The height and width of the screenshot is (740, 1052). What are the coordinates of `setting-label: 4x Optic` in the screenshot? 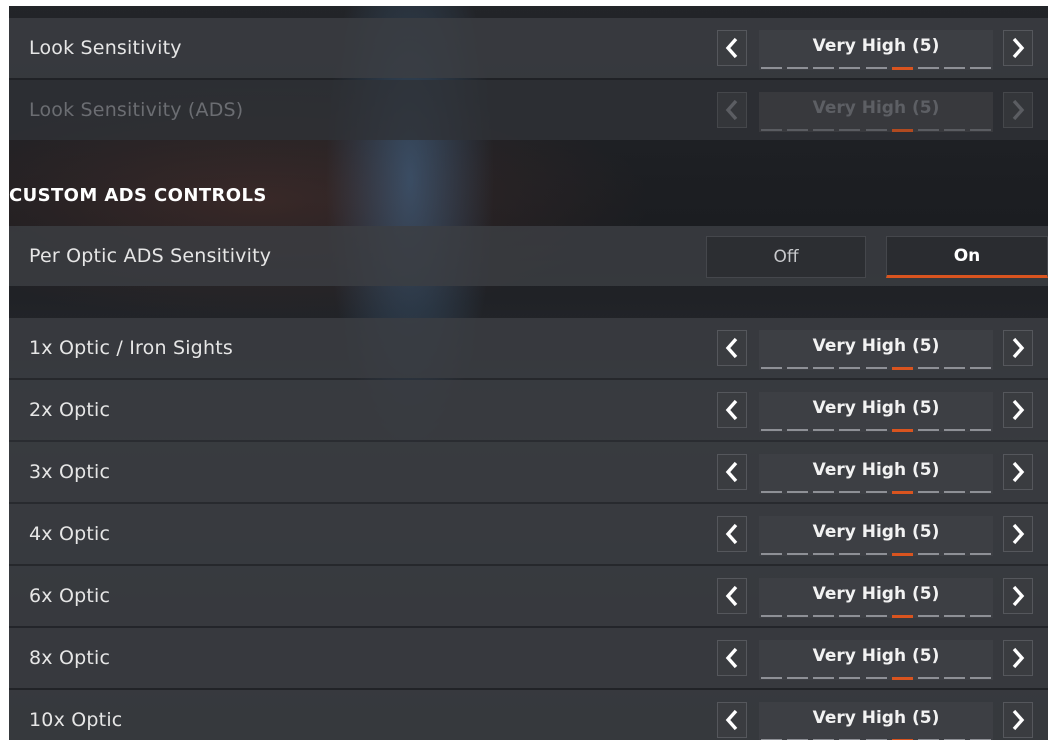 It's located at (70, 534).